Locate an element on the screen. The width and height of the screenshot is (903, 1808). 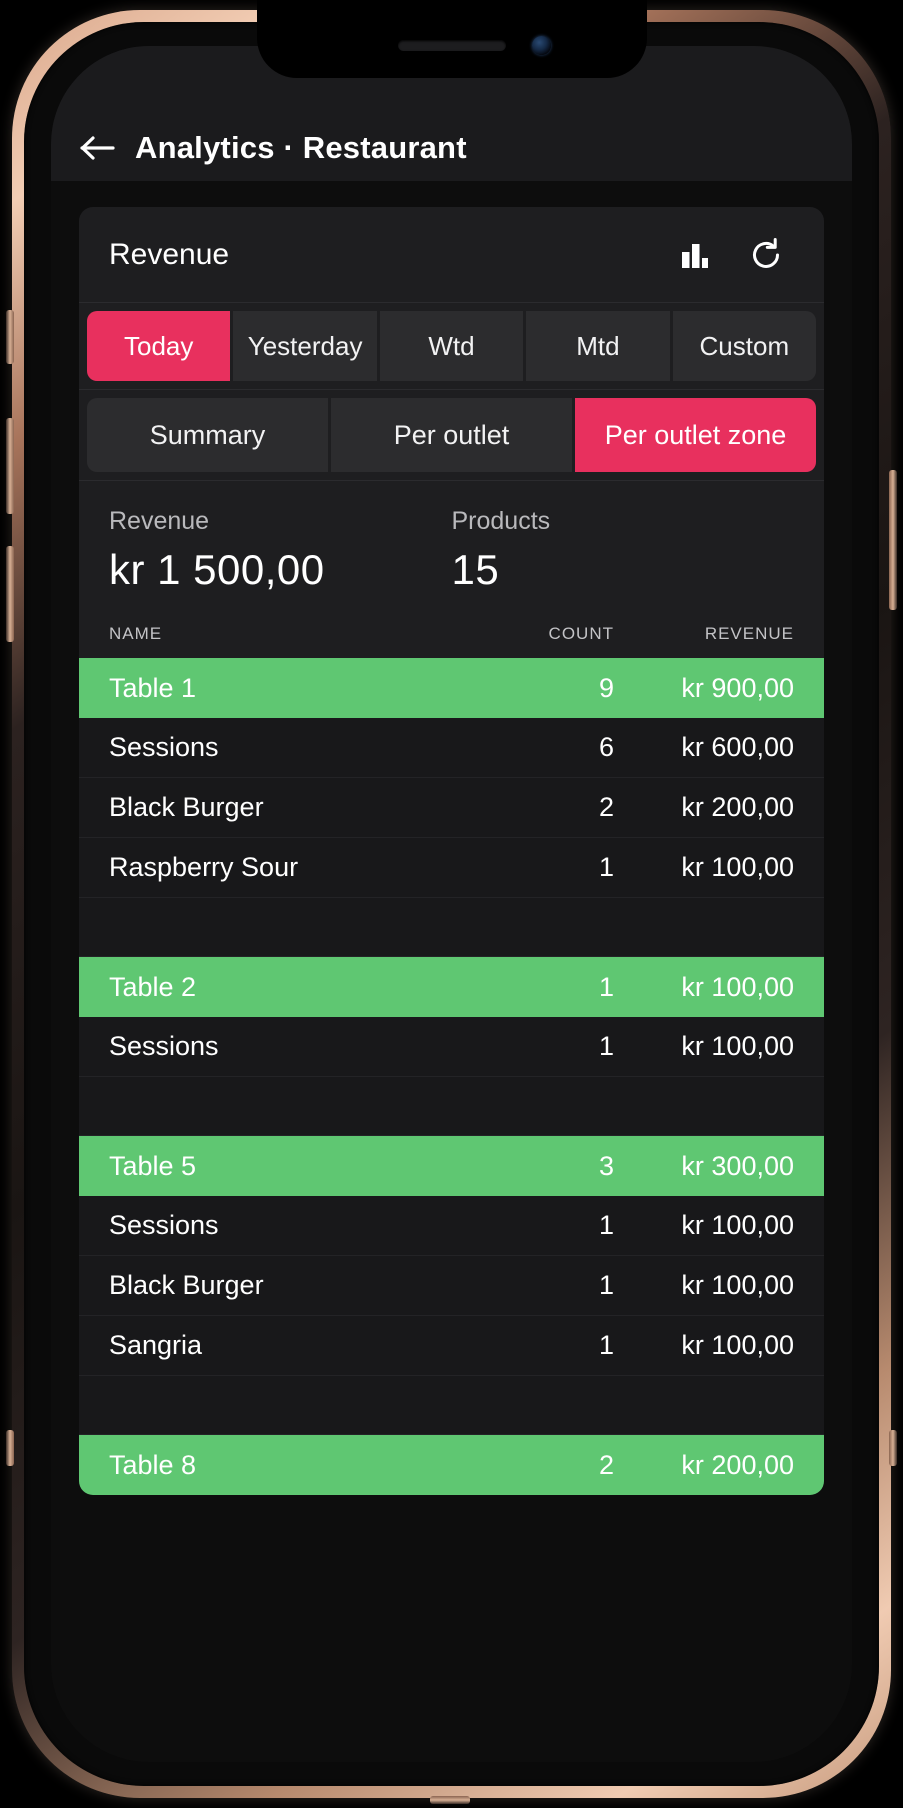
kpi-row: Revenue kr 1 500,00 Products 15 is located at coordinates (451, 546).